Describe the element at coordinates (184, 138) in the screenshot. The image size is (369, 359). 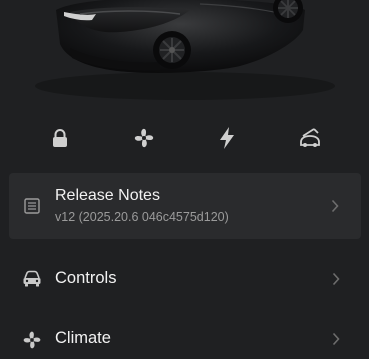
I see `quick-actions-bar` at that location.